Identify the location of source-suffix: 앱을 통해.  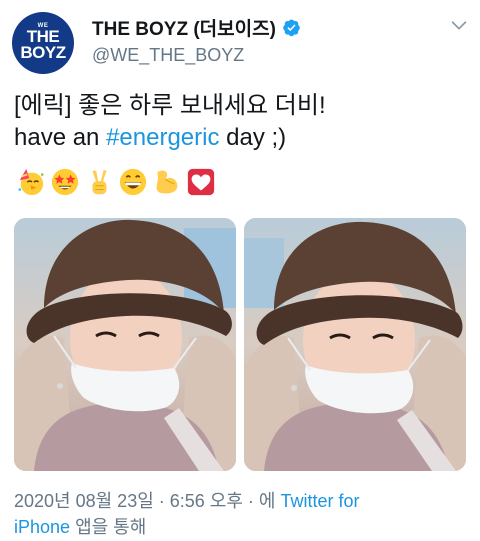
(108, 527).